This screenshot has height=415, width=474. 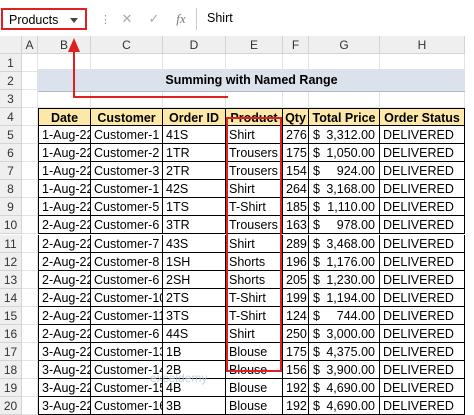 What do you see at coordinates (344, 207) in the screenshot?
I see `total-price-cell: $1,110.00` at bounding box center [344, 207].